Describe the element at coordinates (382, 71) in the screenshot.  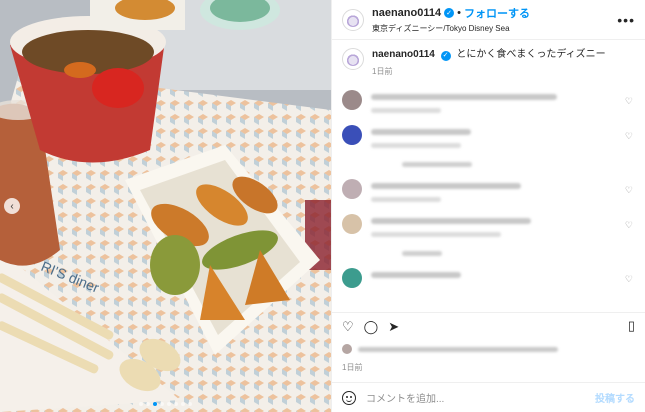
I see `caption-time: 1日前` at that location.